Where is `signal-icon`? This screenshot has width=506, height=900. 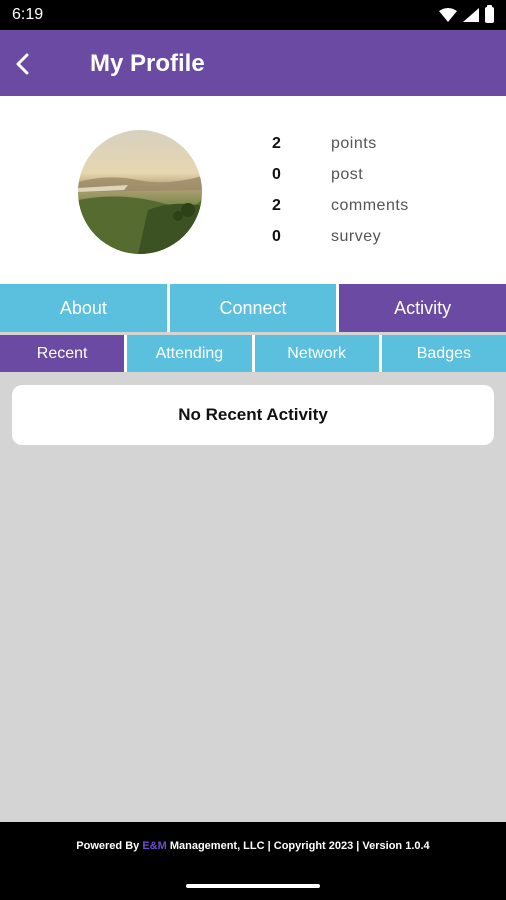 signal-icon is located at coordinates (471, 15).